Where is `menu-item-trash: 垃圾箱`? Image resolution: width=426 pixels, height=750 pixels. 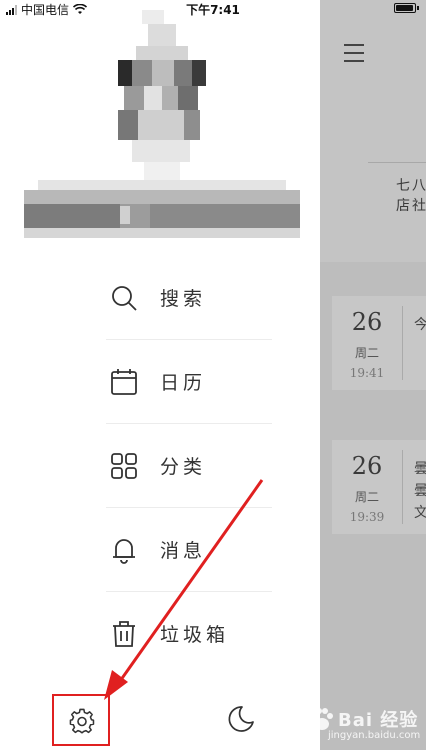 menu-item-trash: 垃圾箱 is located at coordinates (189, 634).